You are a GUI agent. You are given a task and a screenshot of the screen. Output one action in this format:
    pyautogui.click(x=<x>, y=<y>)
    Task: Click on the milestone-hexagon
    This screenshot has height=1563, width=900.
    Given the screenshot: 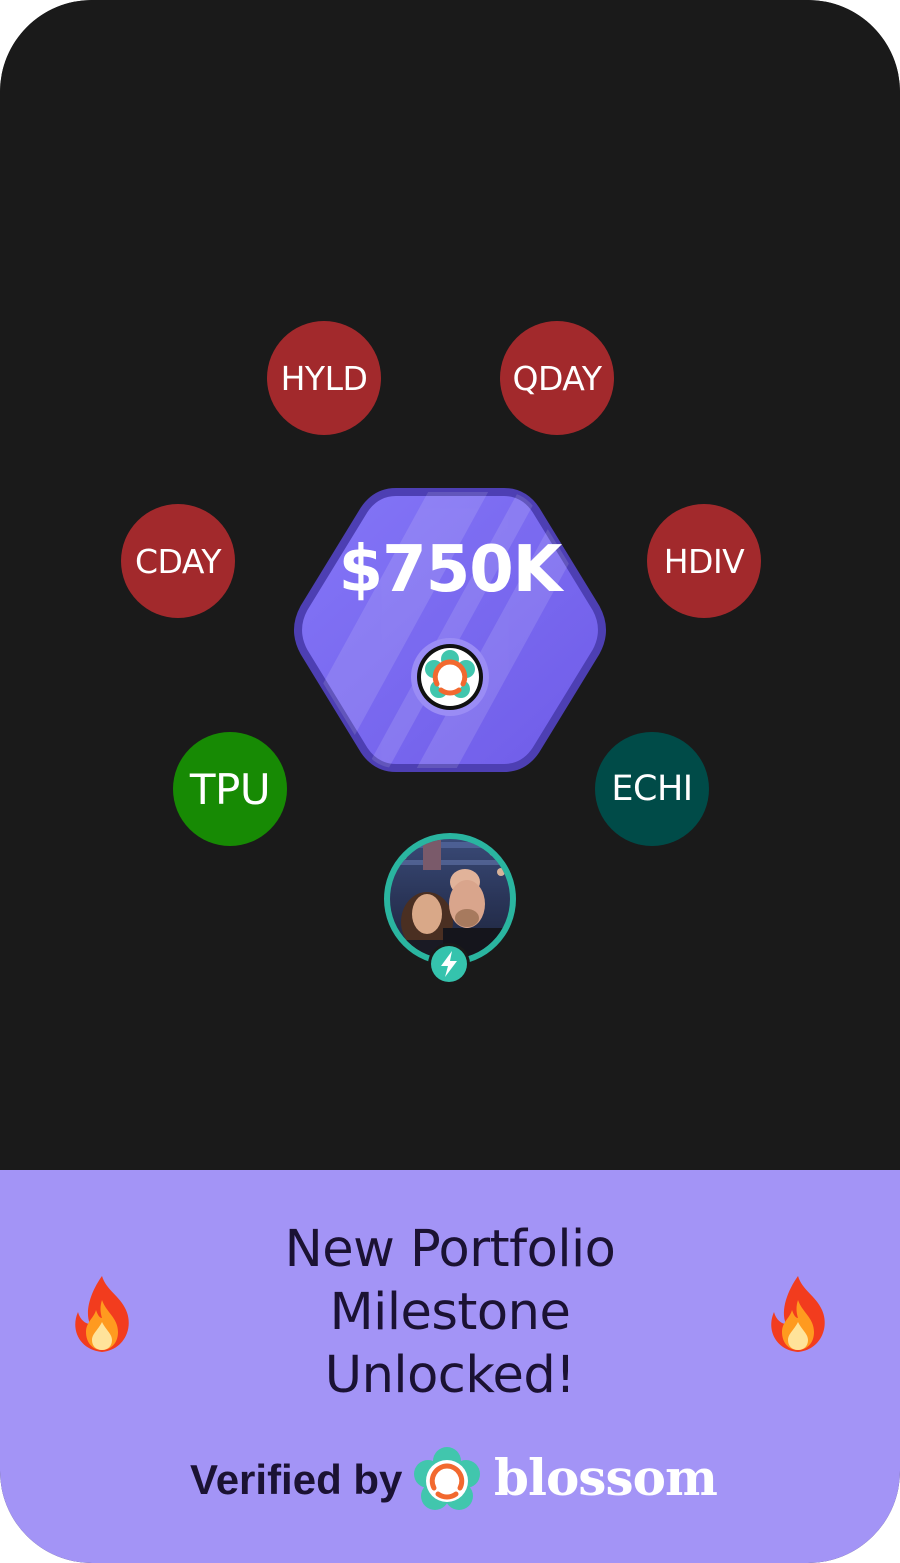 What is the action you would take?
    pyautogui.click(x=450, y=630)
    